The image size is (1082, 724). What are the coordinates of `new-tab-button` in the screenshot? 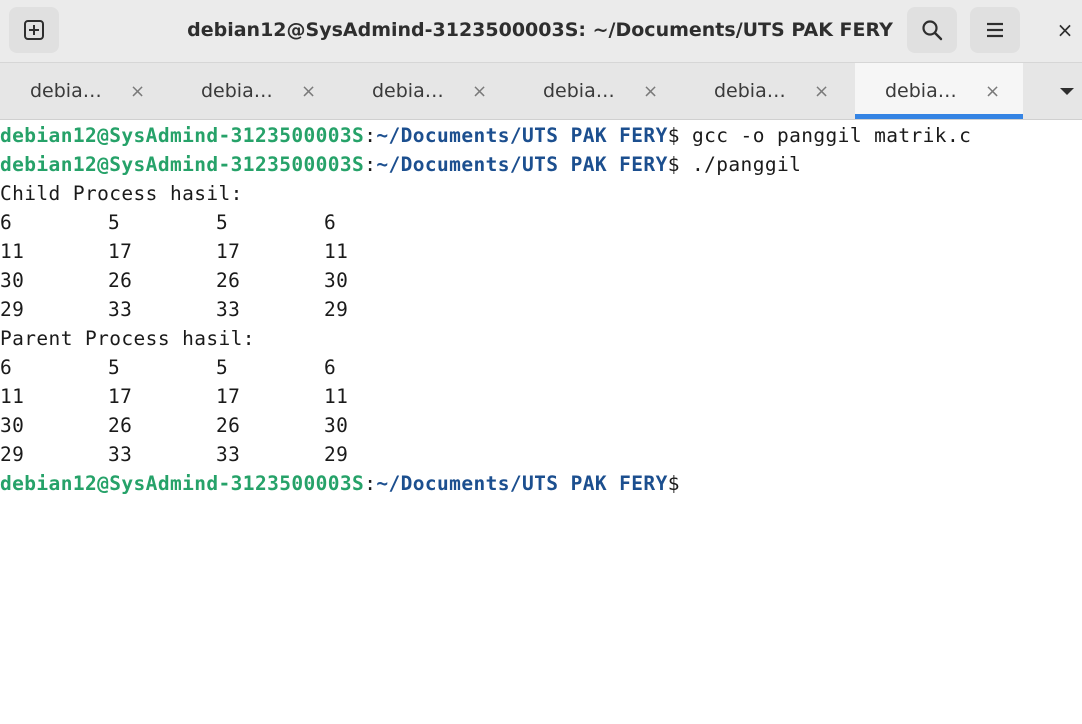 It's located at (34, 30).